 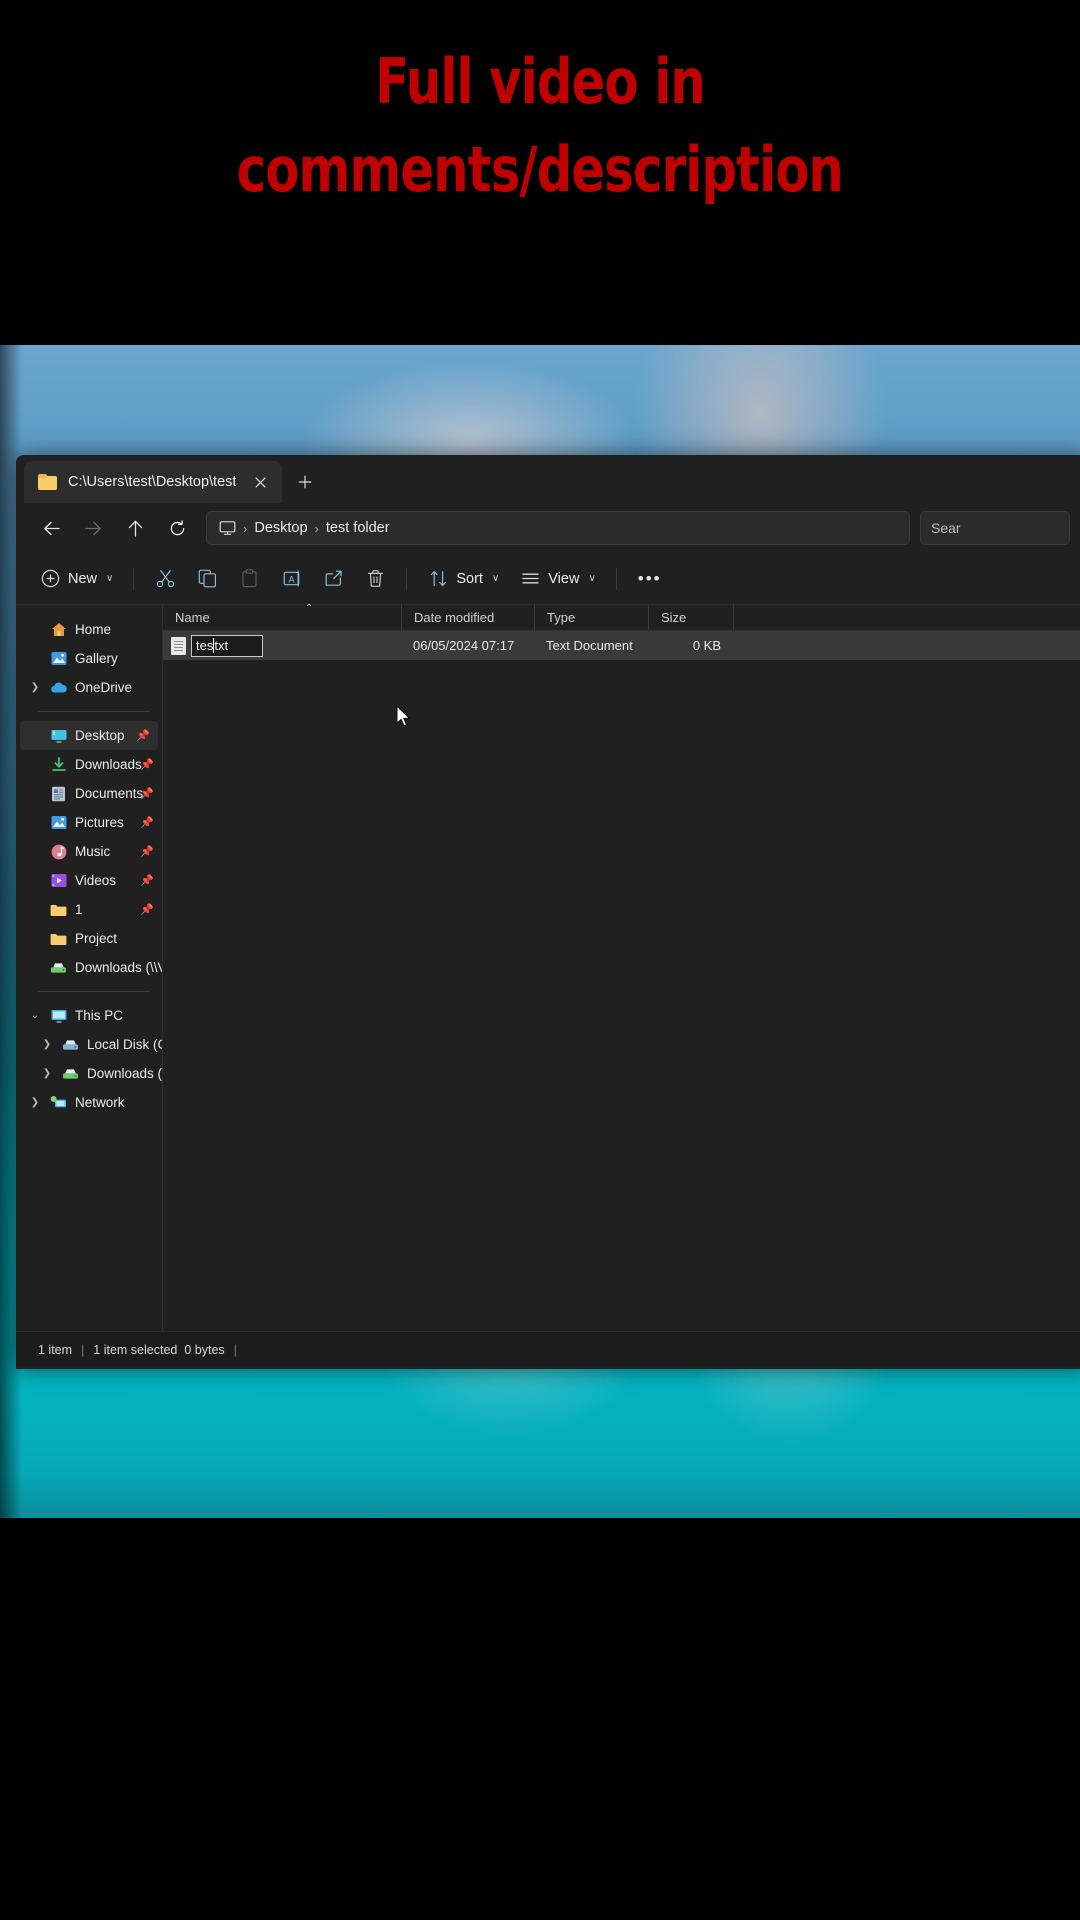 I want to click on sidebar-item-this-pc: ⌄ This PC, so click(x=89, y=1015).